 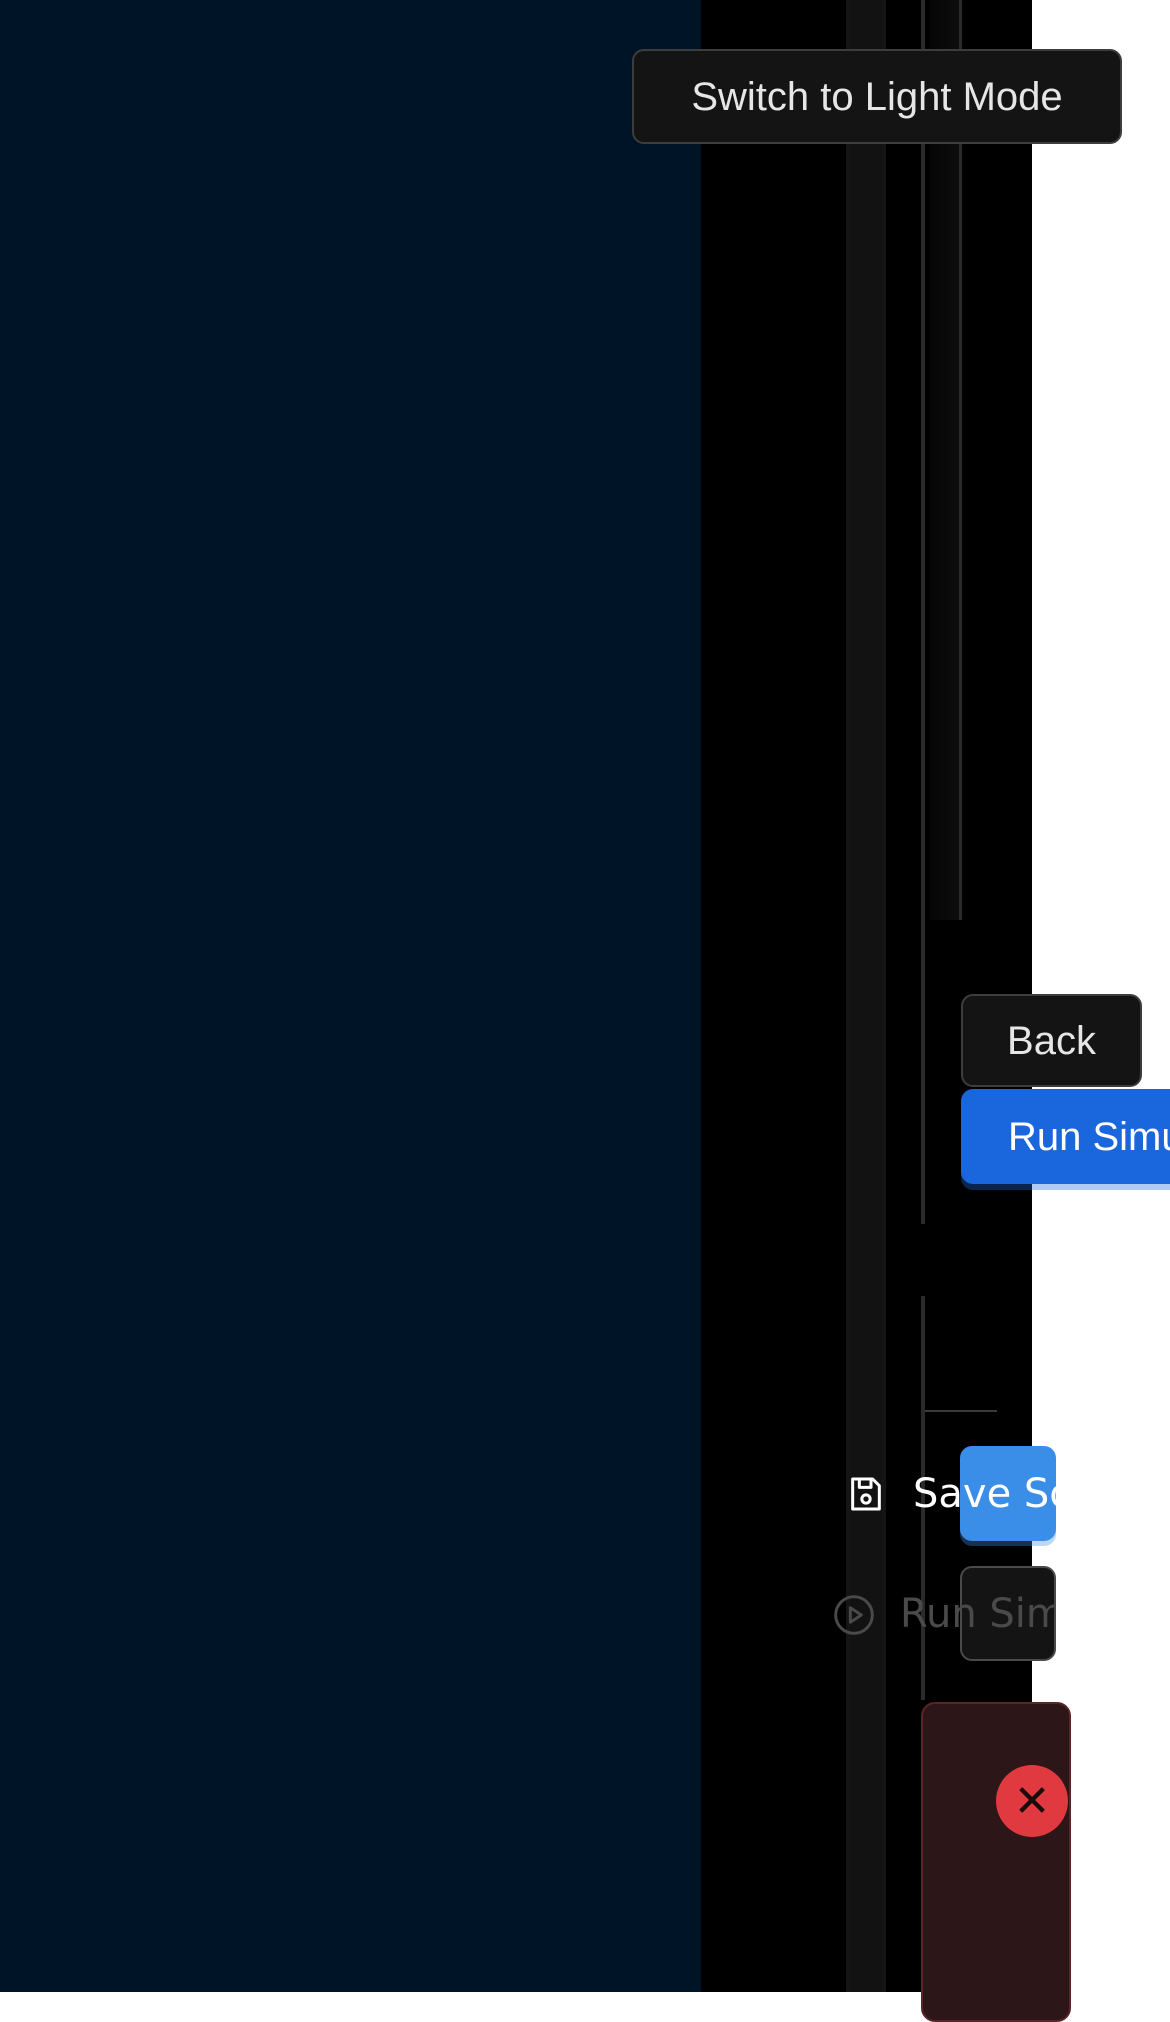 What do you see at coordinates (877, 96) in the screenshot?
I see `theme-toggle-button: Switch to Light Mode` at bounding box center [877, 96].